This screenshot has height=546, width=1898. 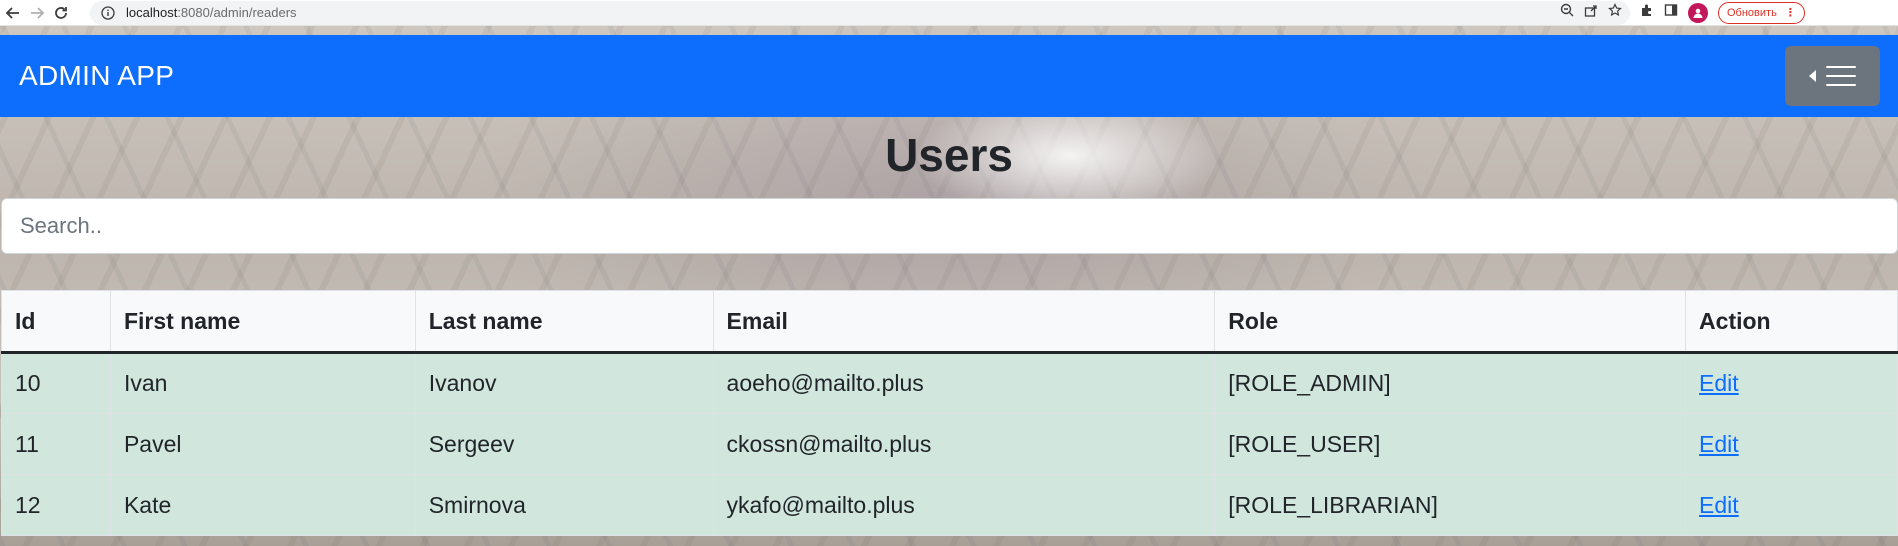 I want to click on hamburger-icon, so click(x=1841, y=76).